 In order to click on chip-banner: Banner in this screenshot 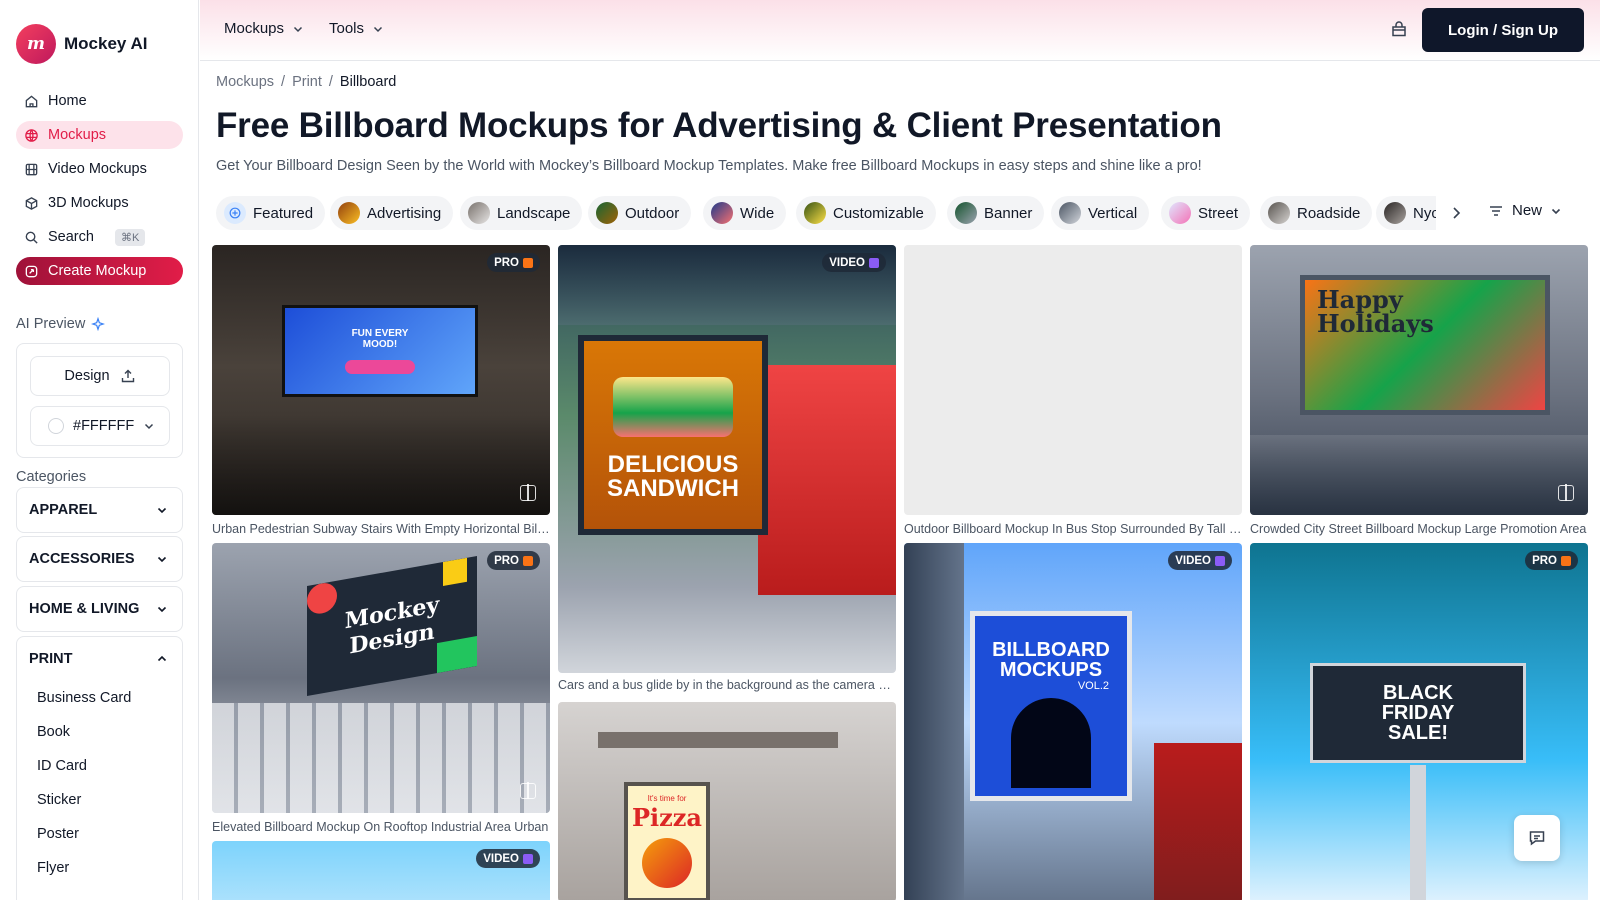, I will do `click(996, 213)`.